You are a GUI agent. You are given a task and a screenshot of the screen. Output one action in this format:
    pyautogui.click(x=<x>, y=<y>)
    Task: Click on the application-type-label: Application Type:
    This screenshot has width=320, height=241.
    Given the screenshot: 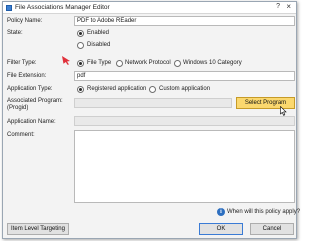 What is the action you would take?
    pyautogui.click(x=30, y=89)
    